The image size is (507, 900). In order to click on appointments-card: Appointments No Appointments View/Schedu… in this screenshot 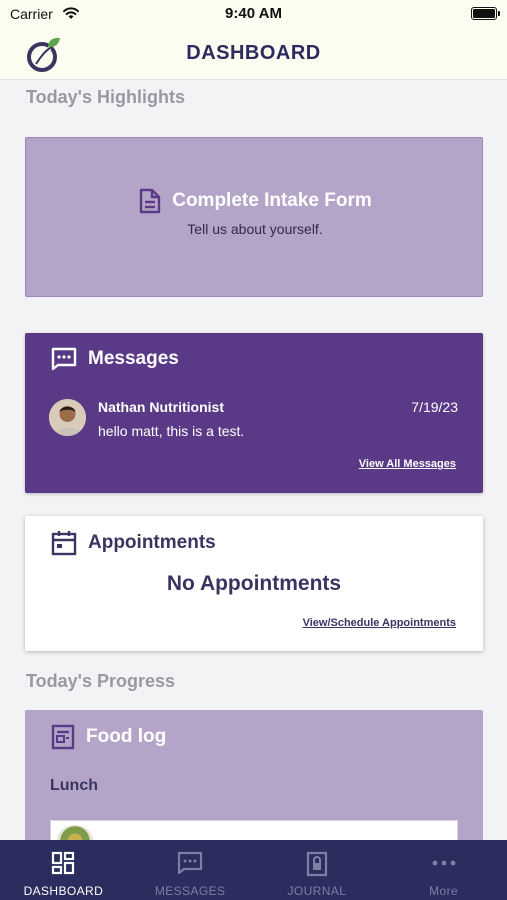, I will do `click(254, 583)`.